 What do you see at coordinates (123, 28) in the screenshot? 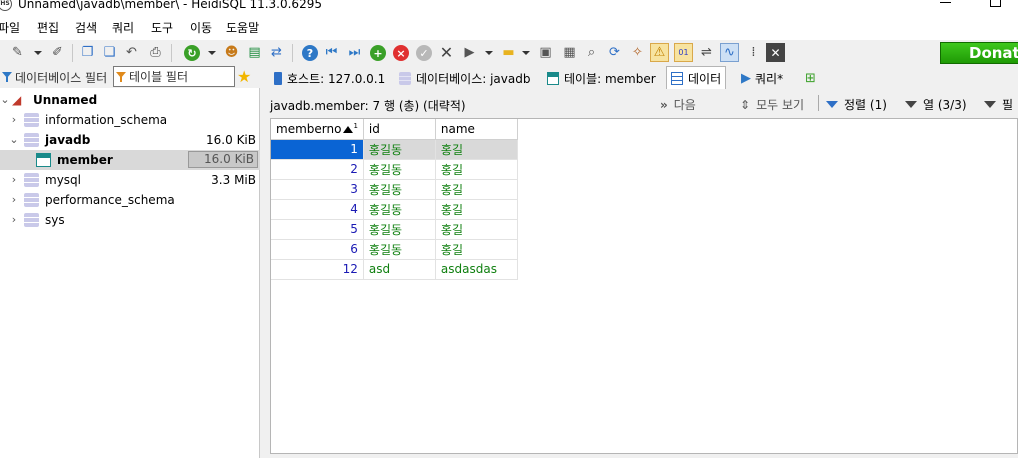
I see `menu-query: 쿼리` at bounding box center [123, 28].